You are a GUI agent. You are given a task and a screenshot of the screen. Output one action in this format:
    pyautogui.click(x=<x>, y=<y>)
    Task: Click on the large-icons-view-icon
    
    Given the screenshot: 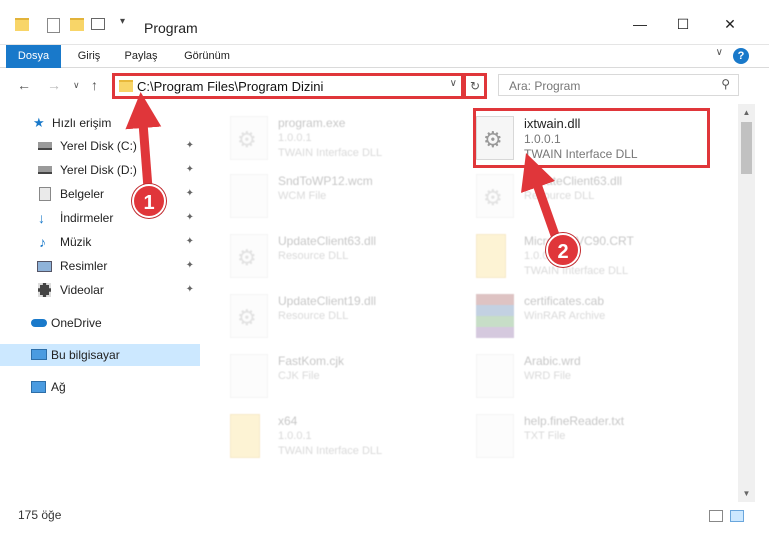 What is the action you would take?
    pyautogui.click(x=737, y=516)
    